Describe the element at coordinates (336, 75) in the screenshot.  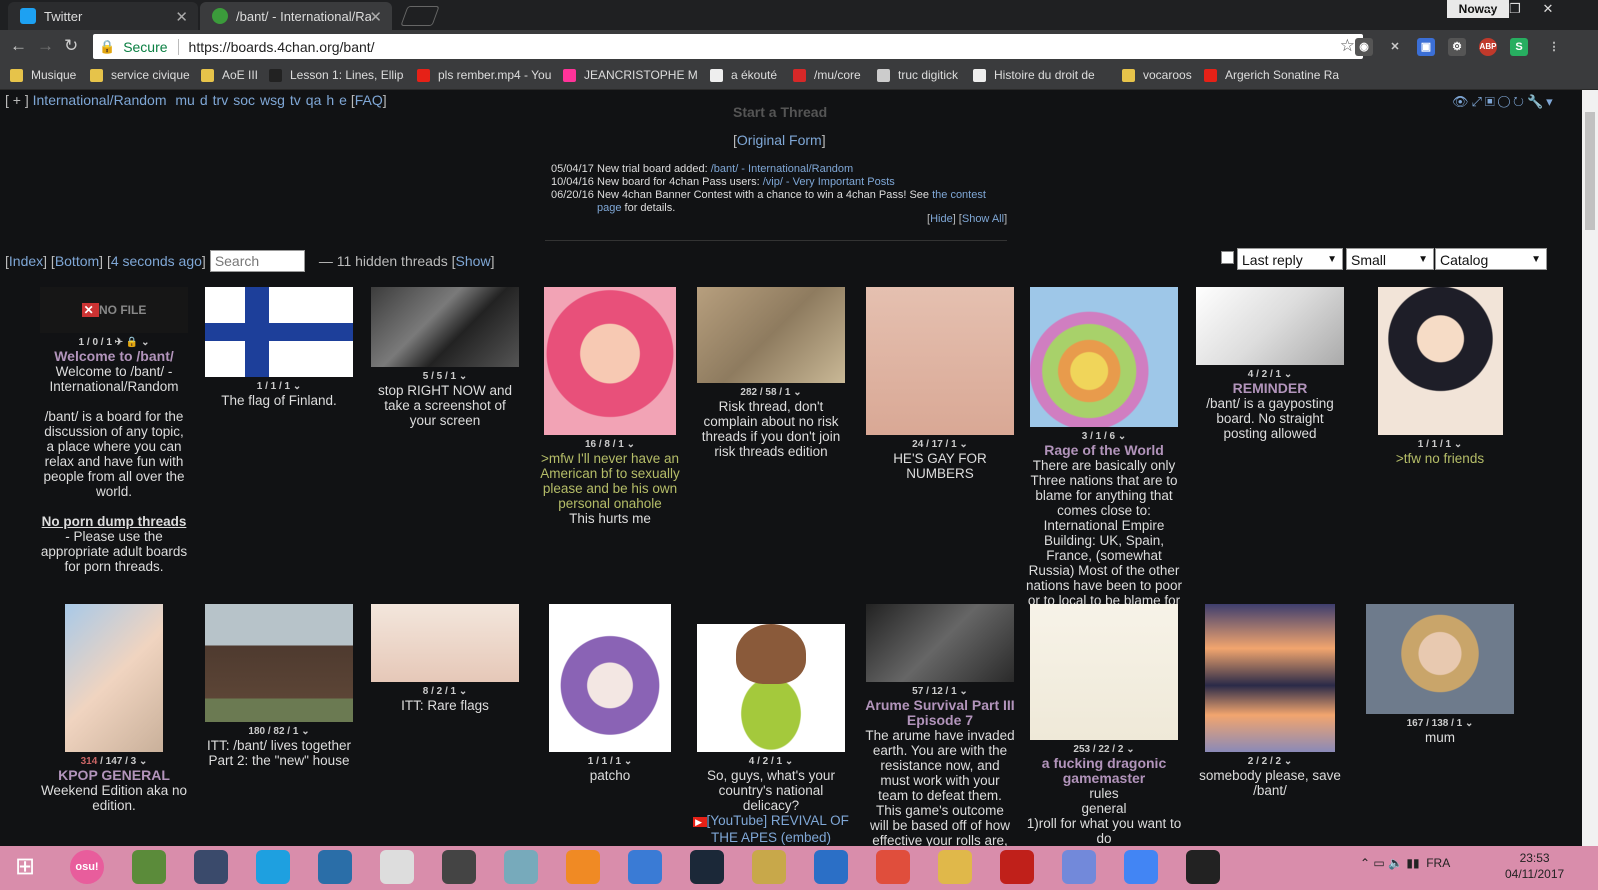
I see `bookmark-item: Lesson 1: Lines, Ellips` at that location.